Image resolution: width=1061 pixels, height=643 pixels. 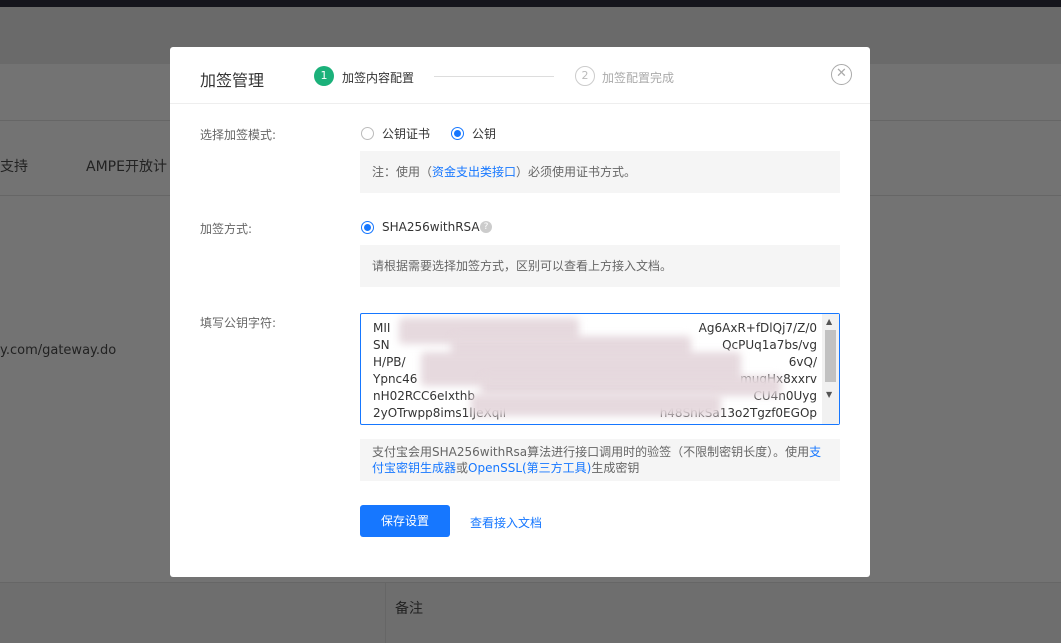 I want to click on background-table-header, so click(x=530, y=612).